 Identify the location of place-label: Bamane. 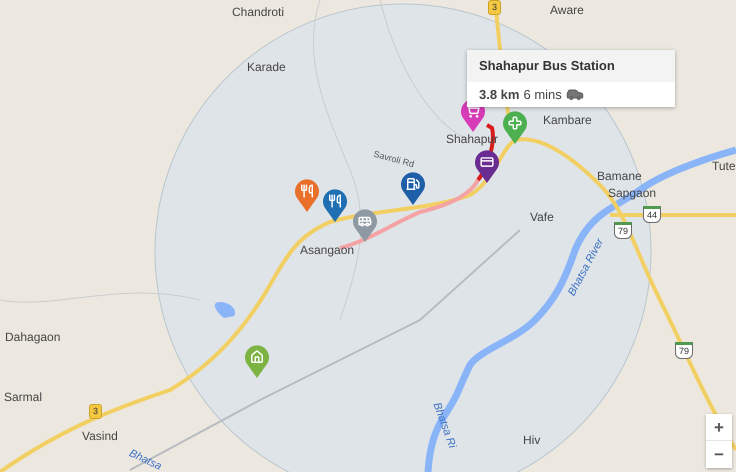
(619, 176).